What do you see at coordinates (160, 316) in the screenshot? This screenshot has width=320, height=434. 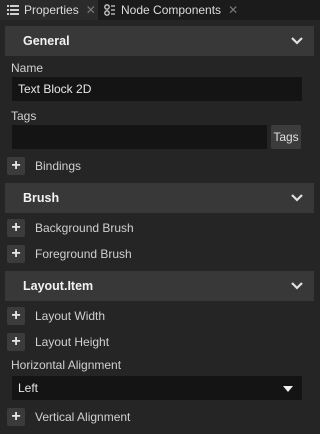 I see `property-layout-width: + Layout Width` at bounding box center [160, 316].